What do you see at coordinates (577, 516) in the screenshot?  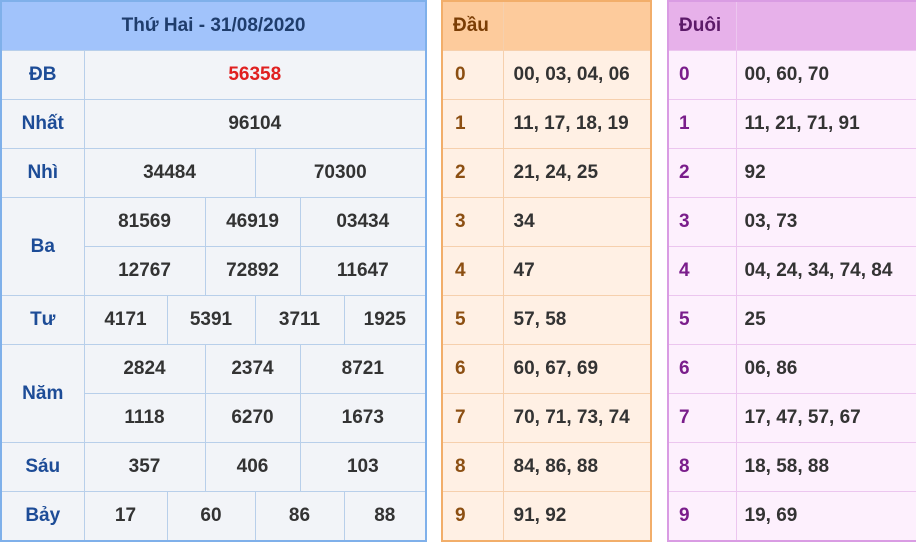 I see `head-digit-values: 91, 92` at bounding box center [577, 516].